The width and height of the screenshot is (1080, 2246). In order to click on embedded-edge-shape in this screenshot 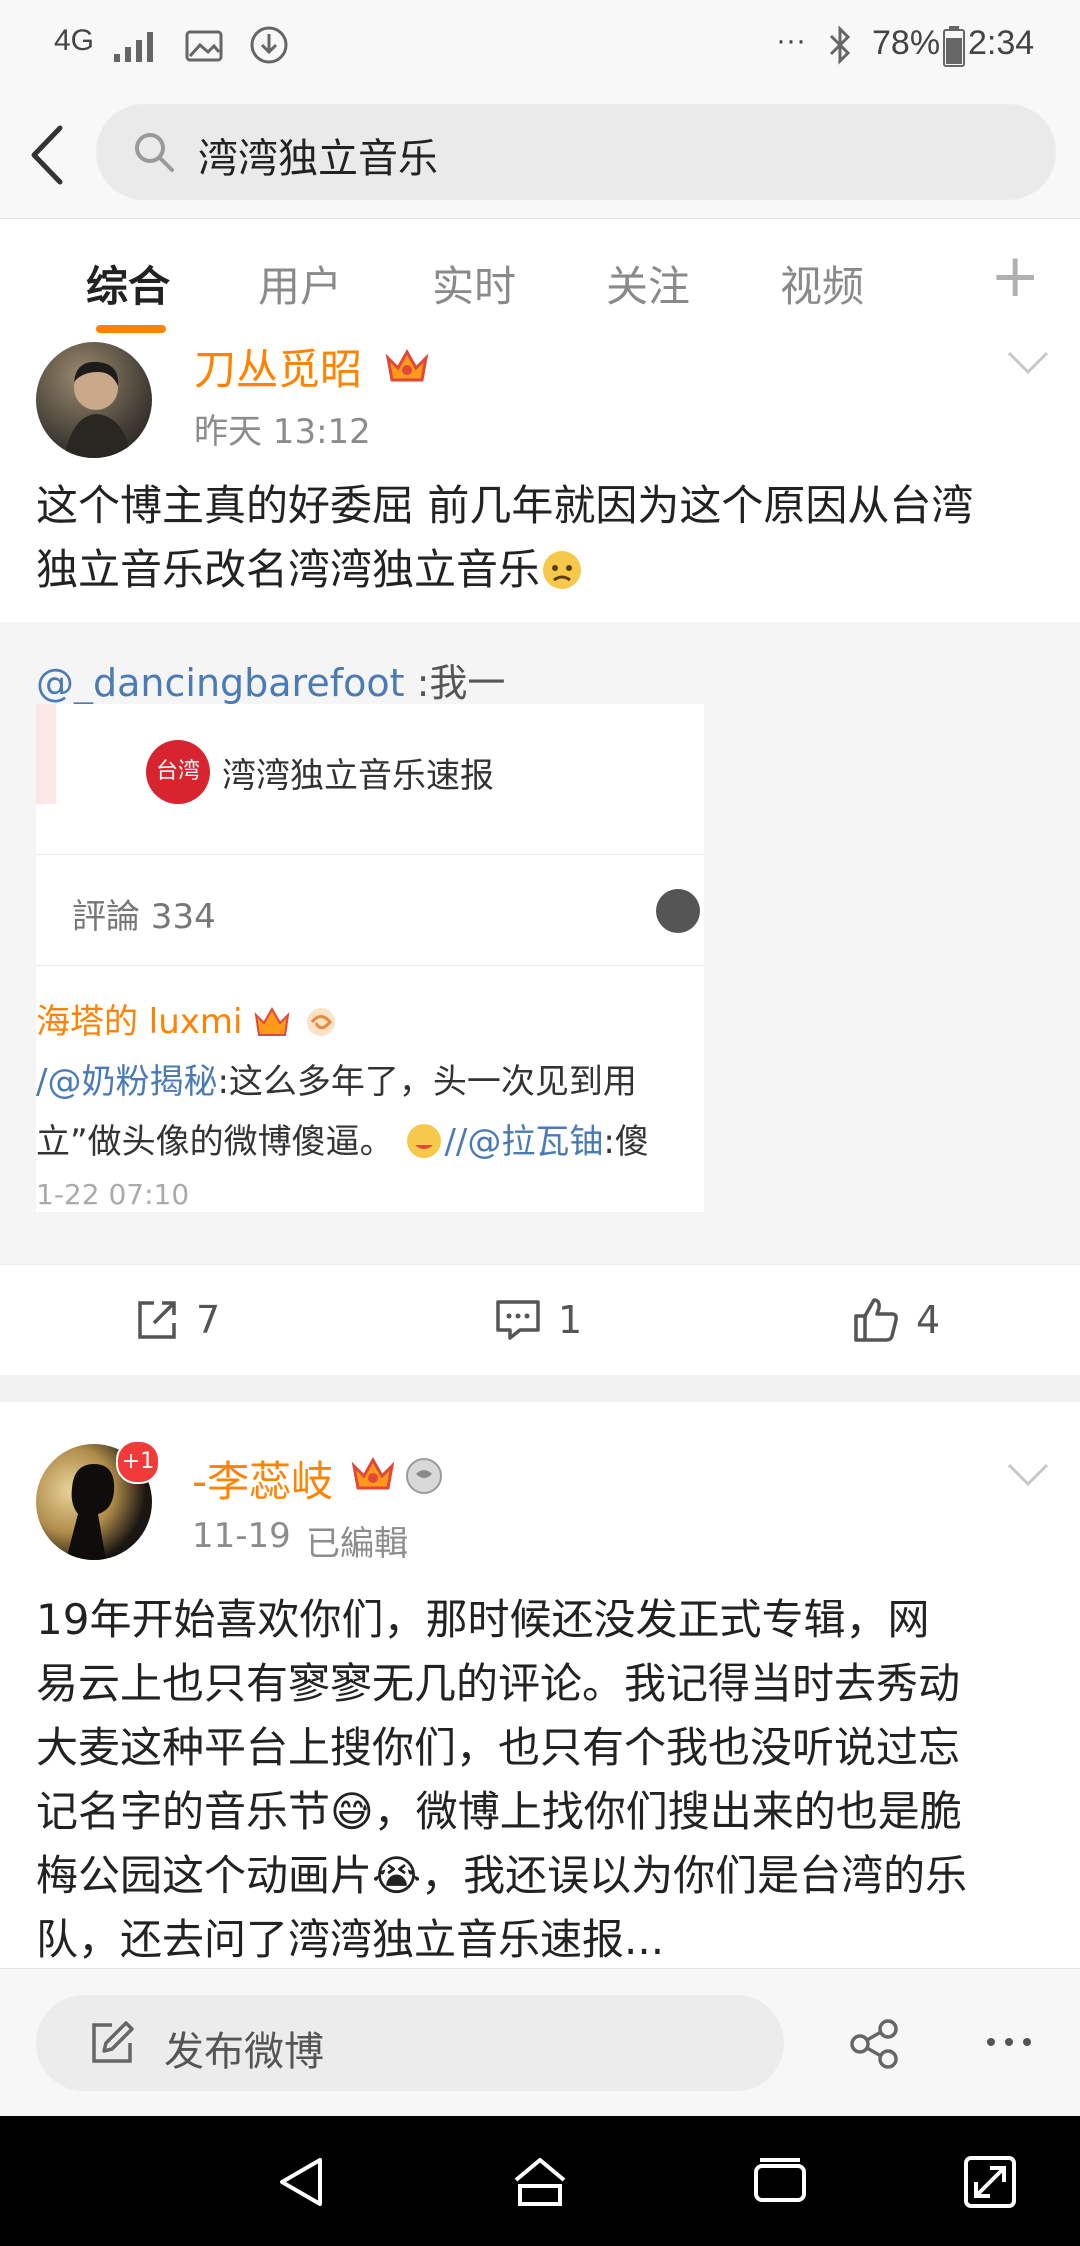, I will do `click(46, 754)`.